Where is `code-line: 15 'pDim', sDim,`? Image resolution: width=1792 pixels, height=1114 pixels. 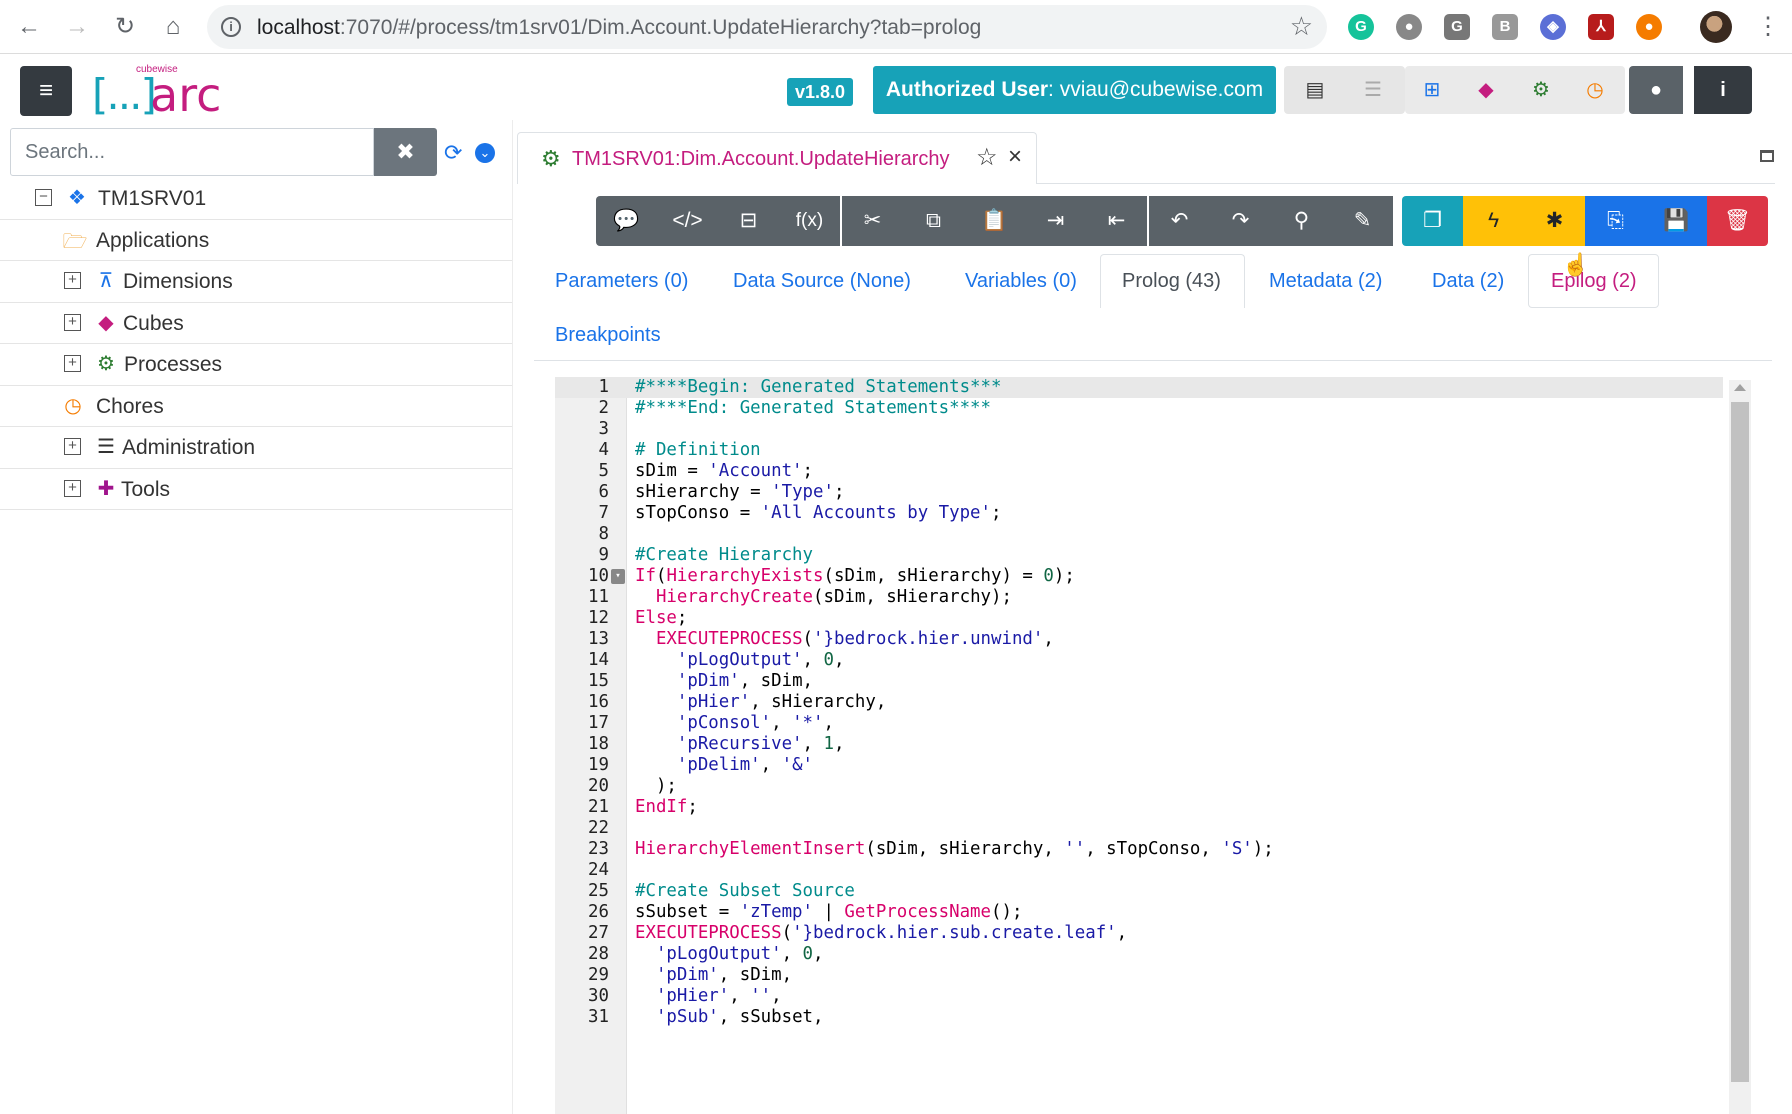
code-line: 15 'pDim', sDim, is located at coordinates (1139, 681).